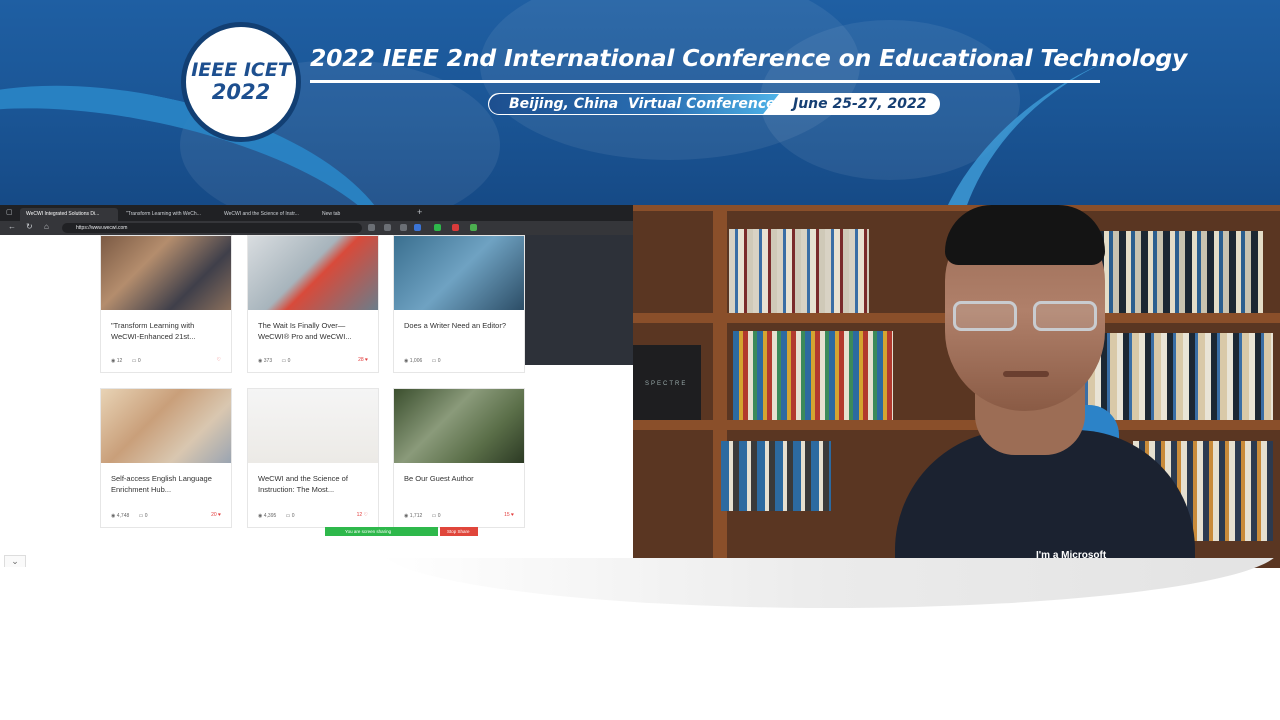  I want to click on stop-share-button: Stop Share, so click(459, 531).